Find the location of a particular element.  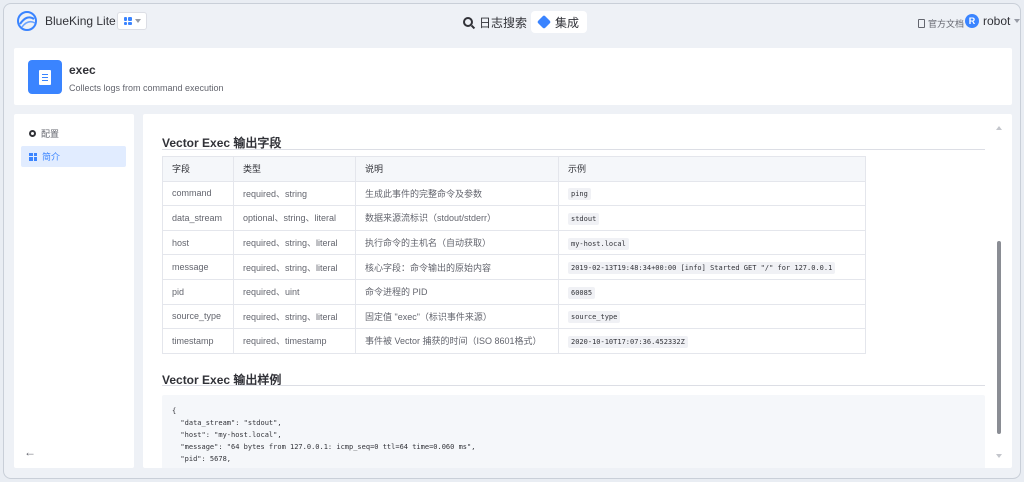

blueking-logo-icon is located at coordinates (27, 21).